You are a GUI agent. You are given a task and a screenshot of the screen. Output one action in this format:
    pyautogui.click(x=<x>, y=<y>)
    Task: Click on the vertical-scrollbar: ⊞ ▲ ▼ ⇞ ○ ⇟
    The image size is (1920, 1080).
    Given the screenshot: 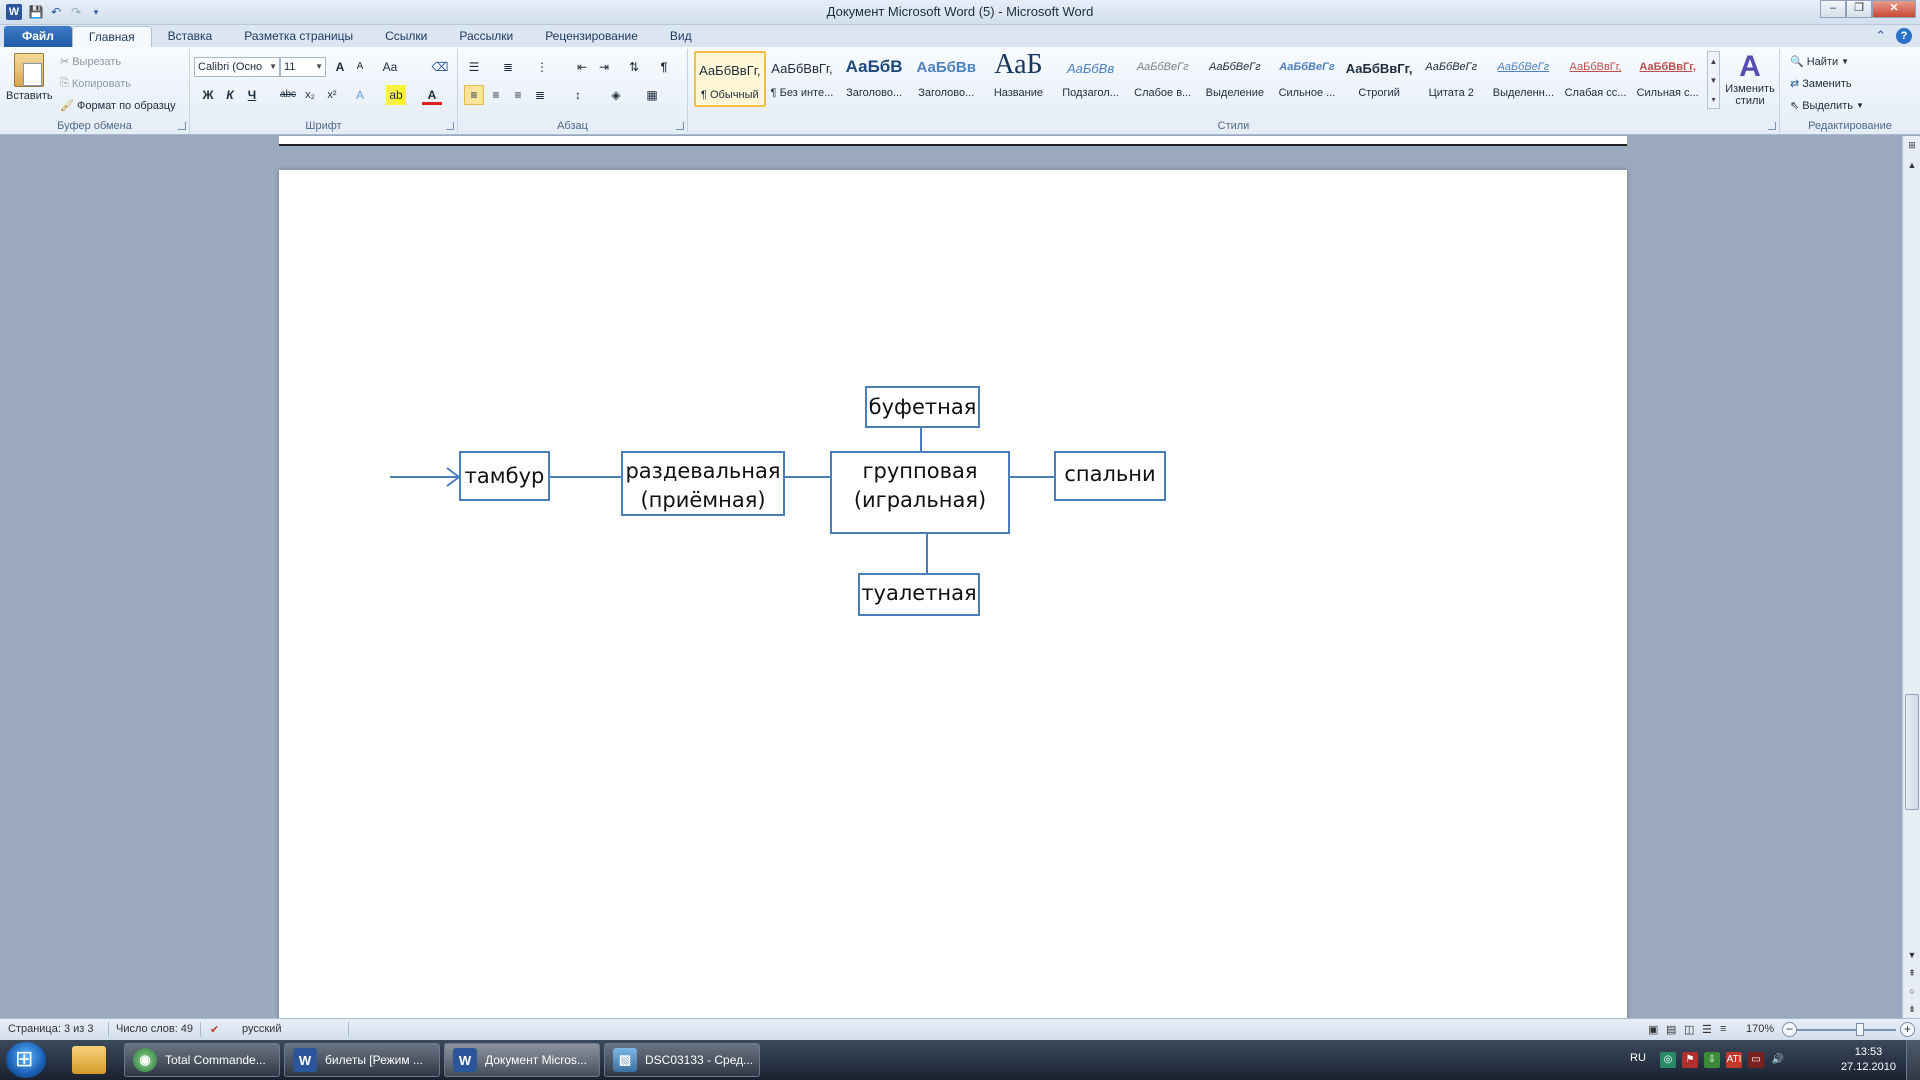 What is the action you would take?
    pyautogui.click(x=1911, y=577)
    